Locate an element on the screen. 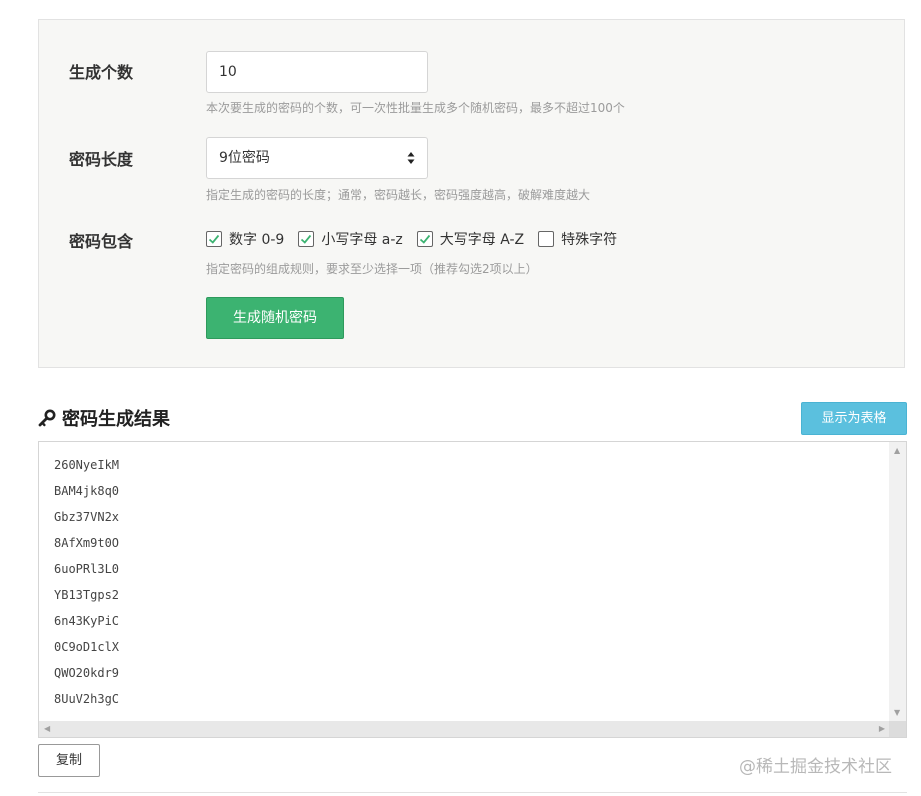  length-label: 密码长度 is located at coordinates (101, 159).